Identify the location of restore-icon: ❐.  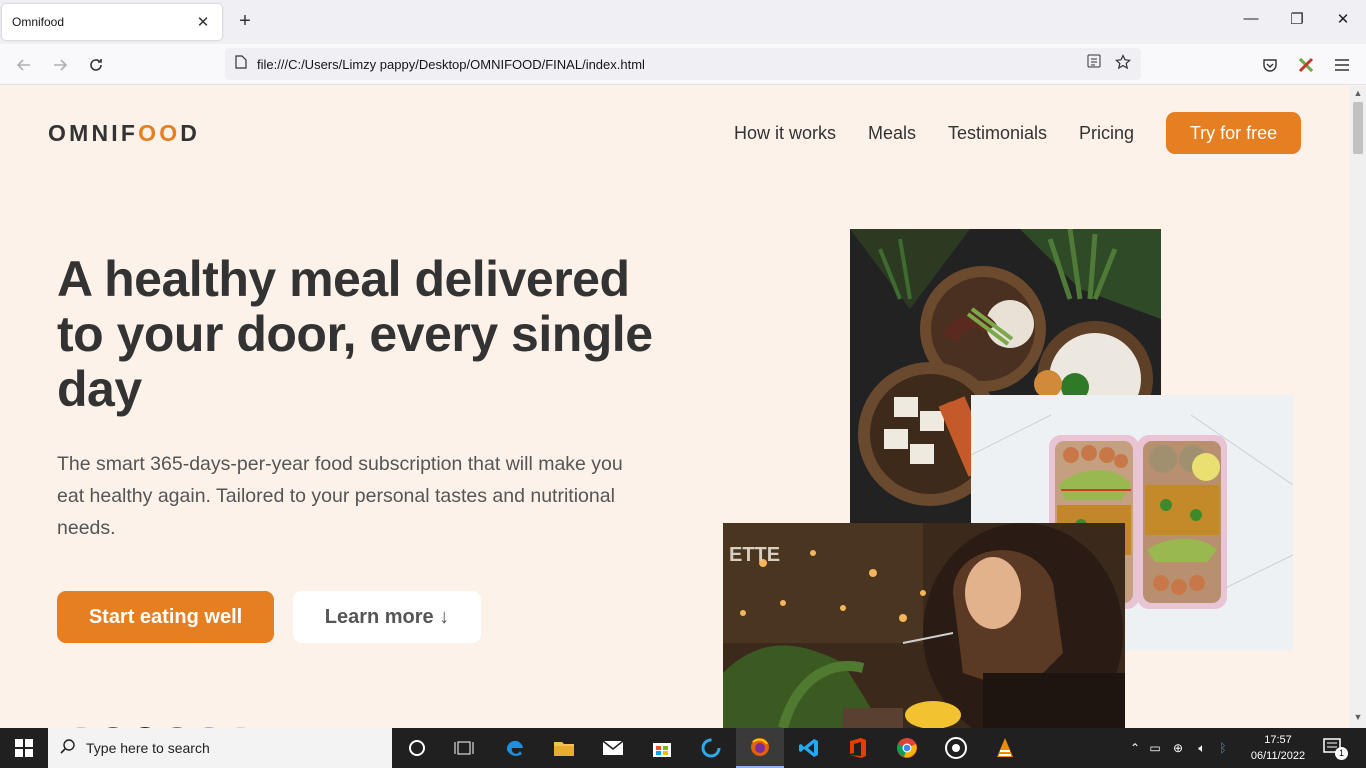
(1297, 19).